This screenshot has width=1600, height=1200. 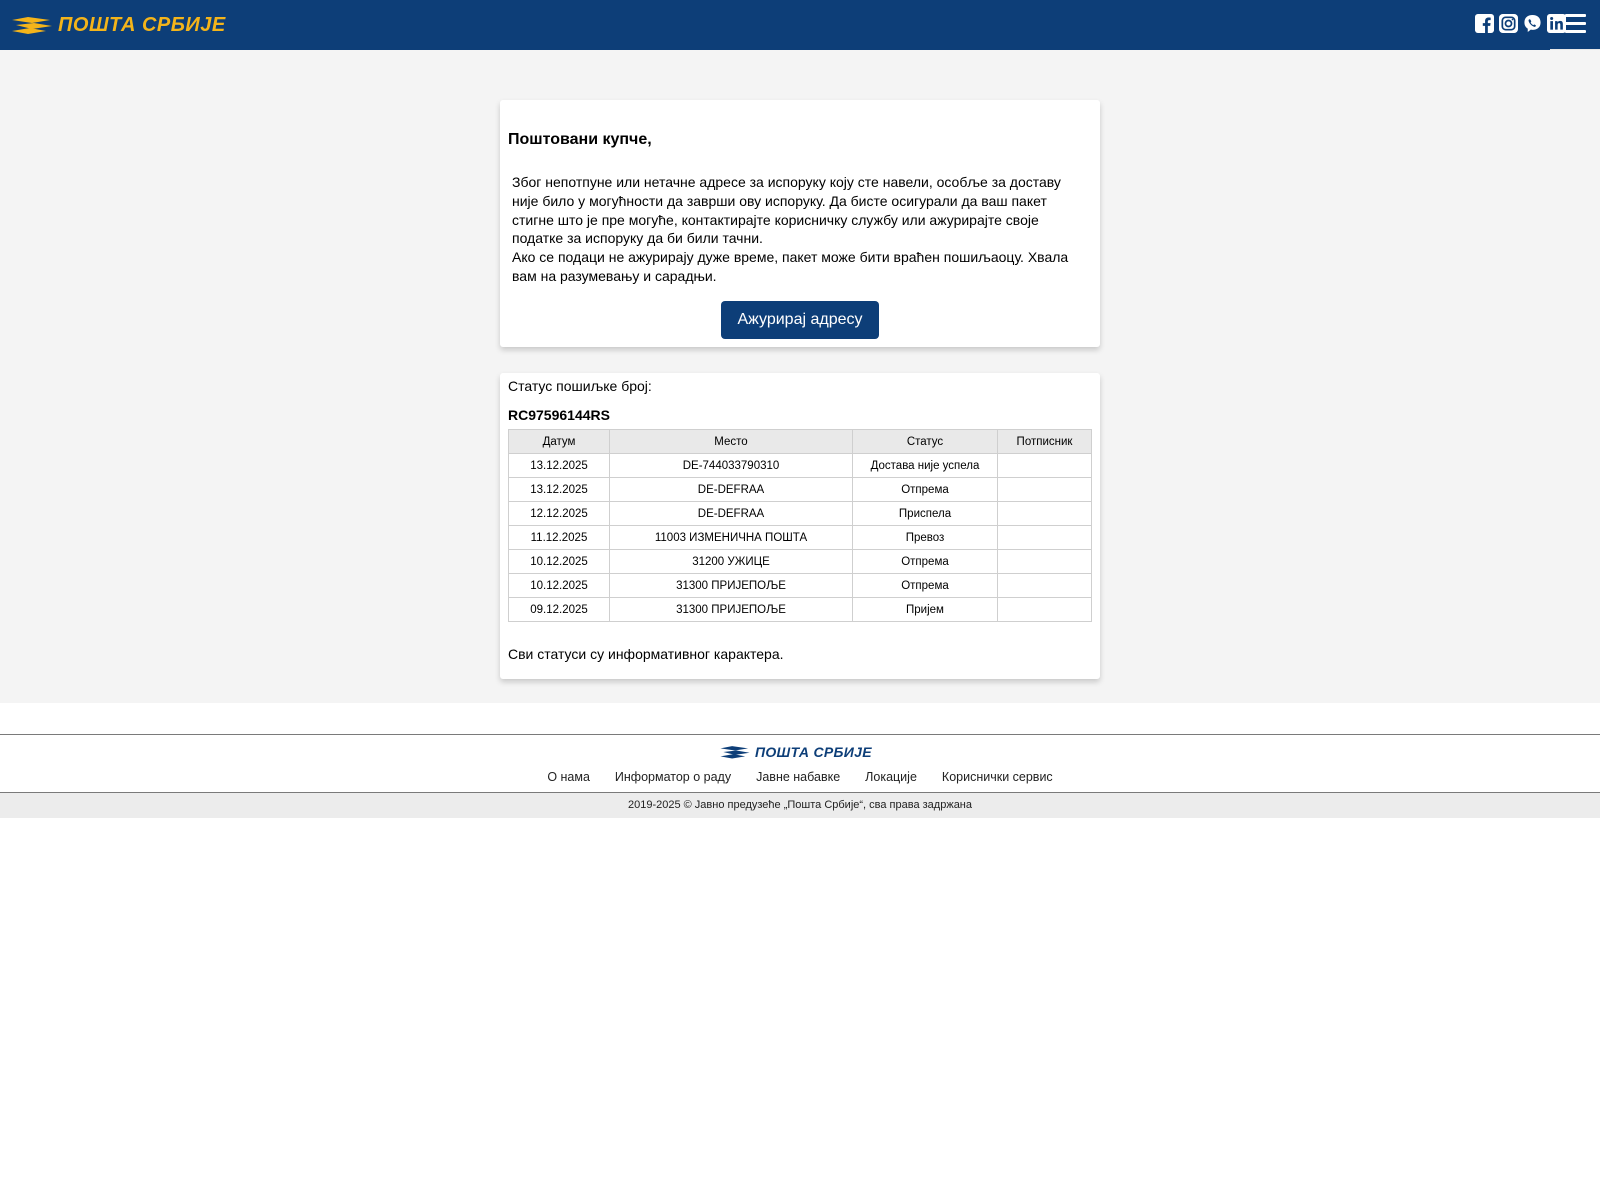 I want to click on site-logo: ПОШТА СРБИЈЕ, so click(x=118, y=25).